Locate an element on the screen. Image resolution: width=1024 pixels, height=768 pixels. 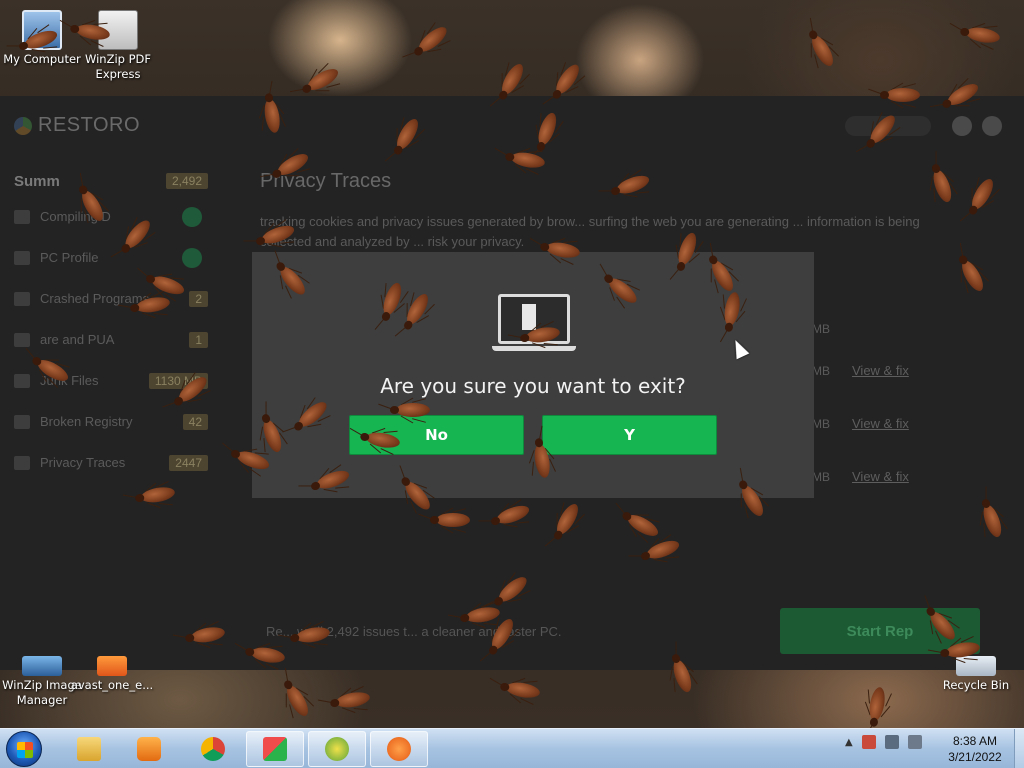
compiling-icon is located at coordinates (22, 216).